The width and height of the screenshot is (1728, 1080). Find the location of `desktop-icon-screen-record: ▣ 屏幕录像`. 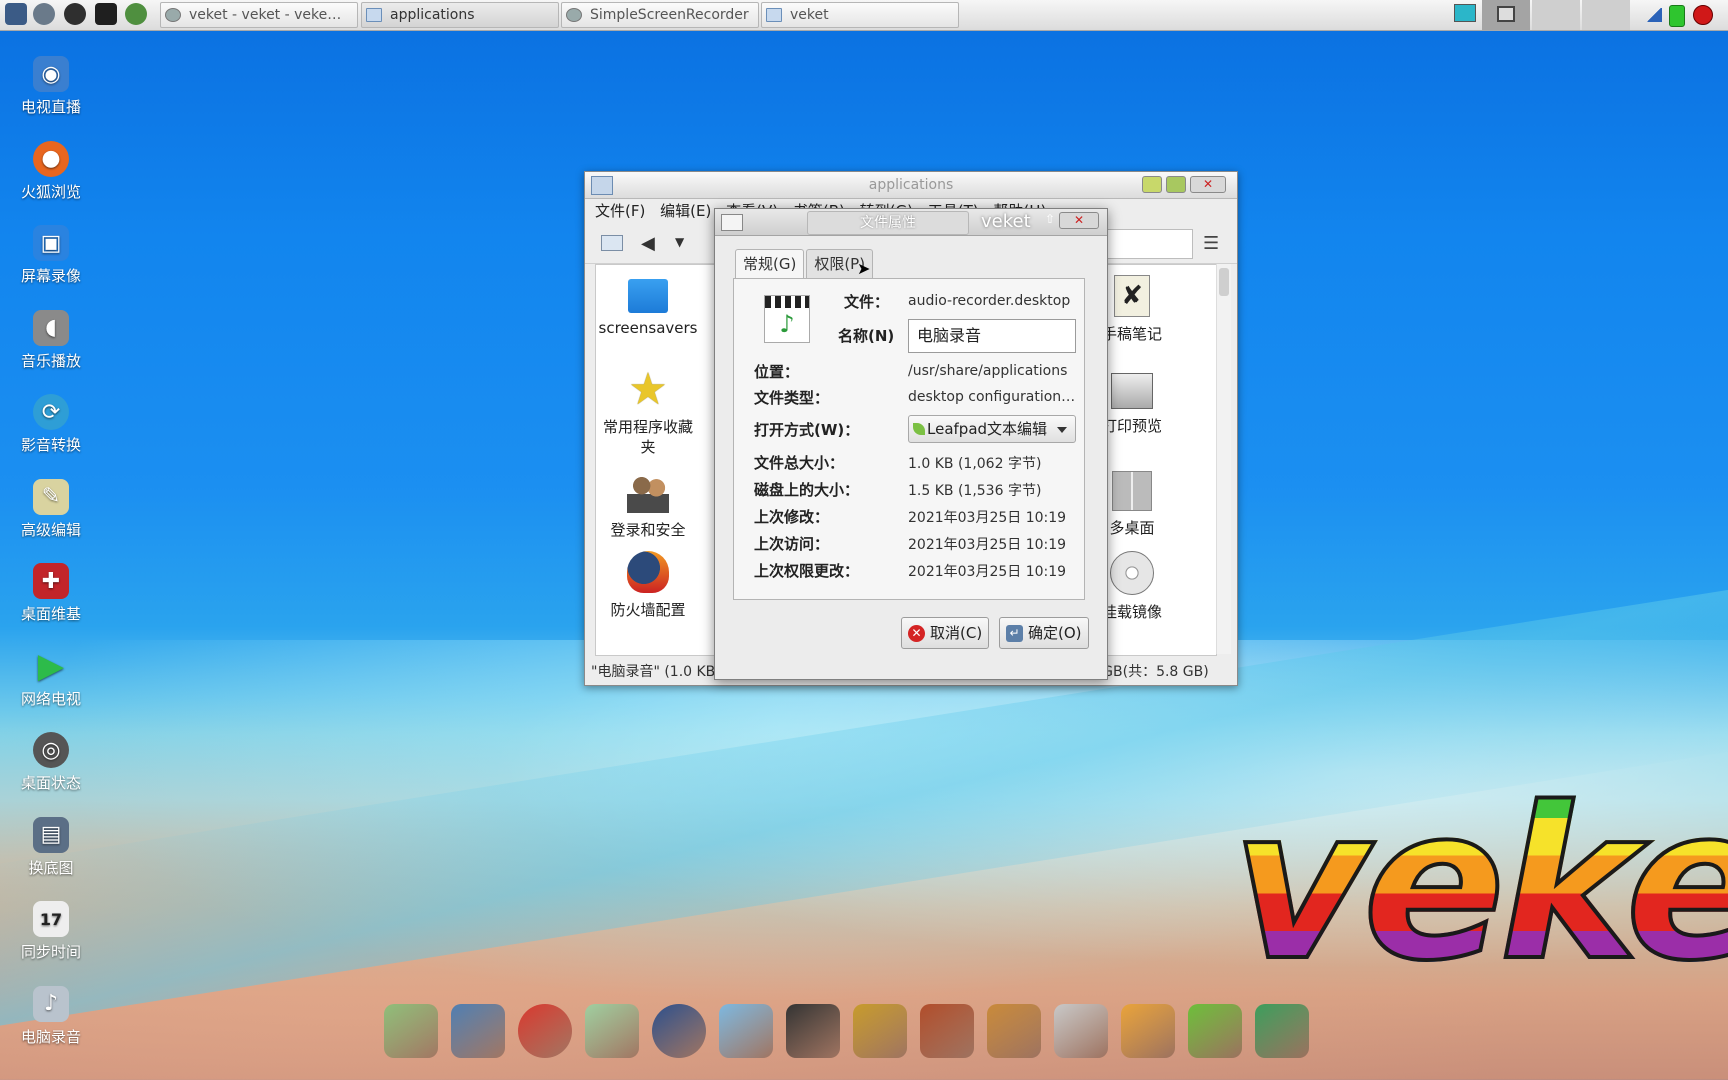

desktop-icon-screen-record: ▣ 屏幕录像 is located at coordinates (51, 255).